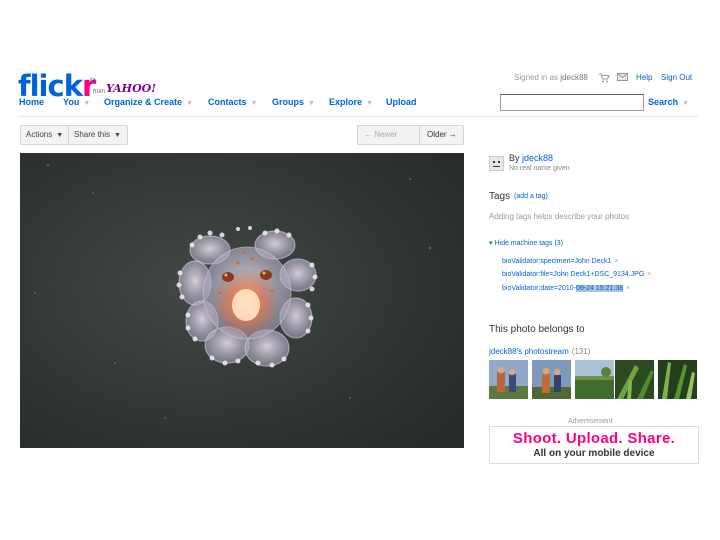  I want to click on help-link: Help, so click(644, 77).